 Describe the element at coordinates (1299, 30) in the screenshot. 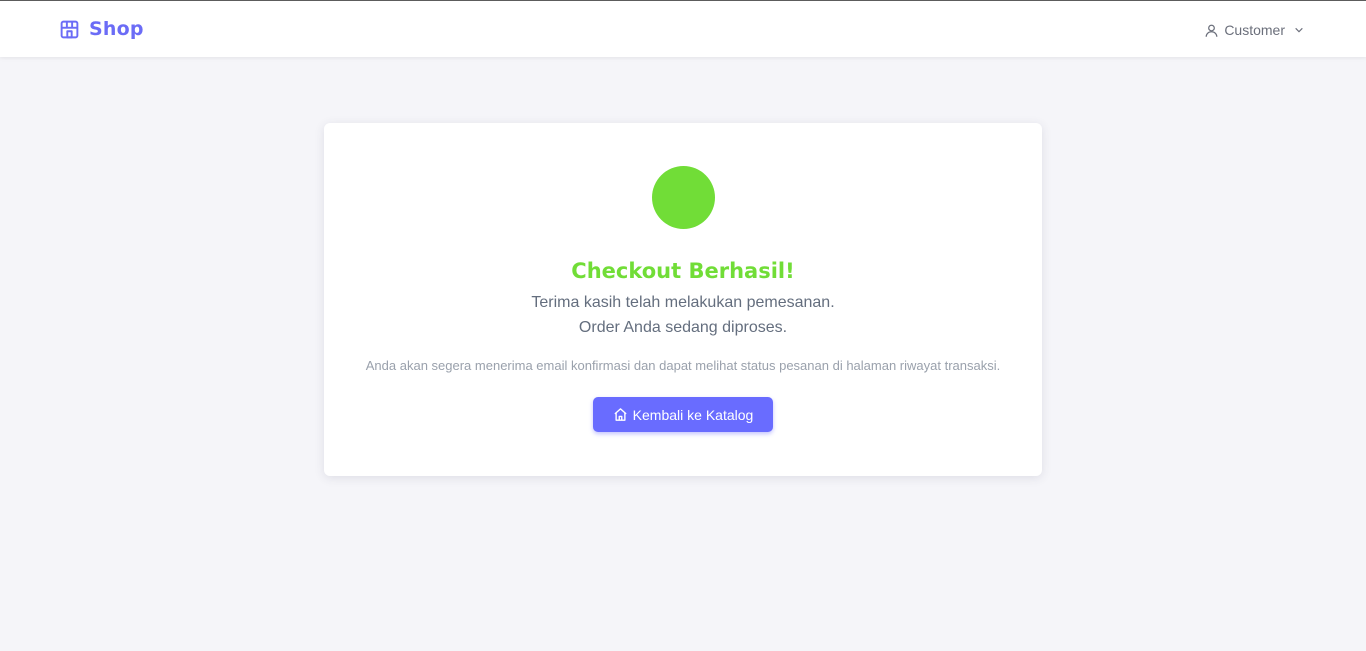

I see `chevron-down-icon` at that location.